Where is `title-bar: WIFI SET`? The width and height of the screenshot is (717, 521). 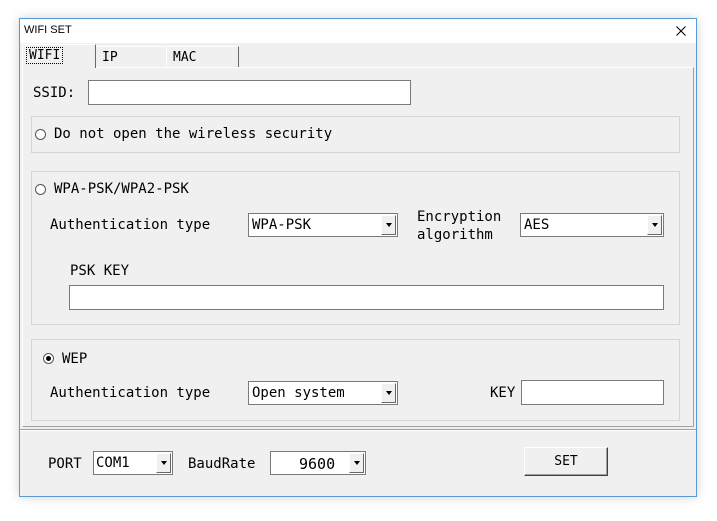 title-bar: WIFI SET is located at coordinates (358, 31).